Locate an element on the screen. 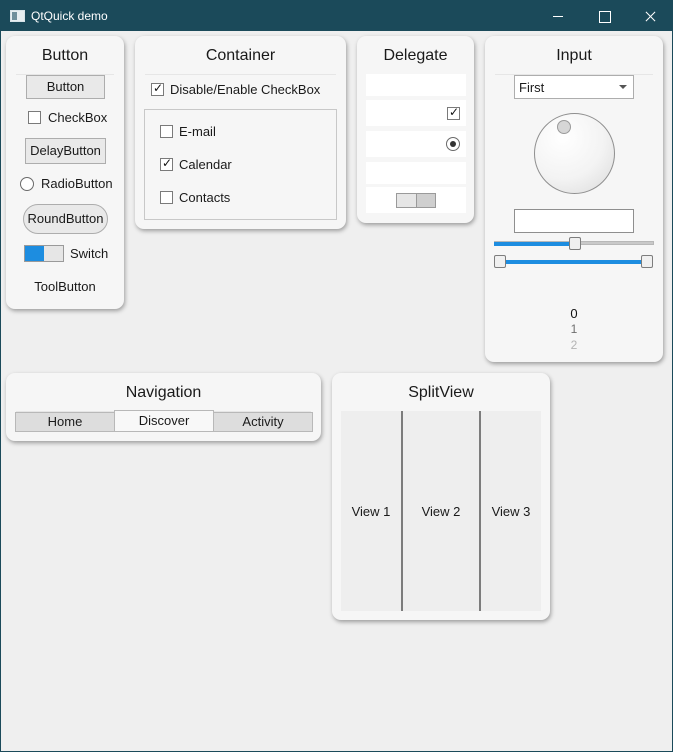  radio-delegate is located at coordinates (416, 144).